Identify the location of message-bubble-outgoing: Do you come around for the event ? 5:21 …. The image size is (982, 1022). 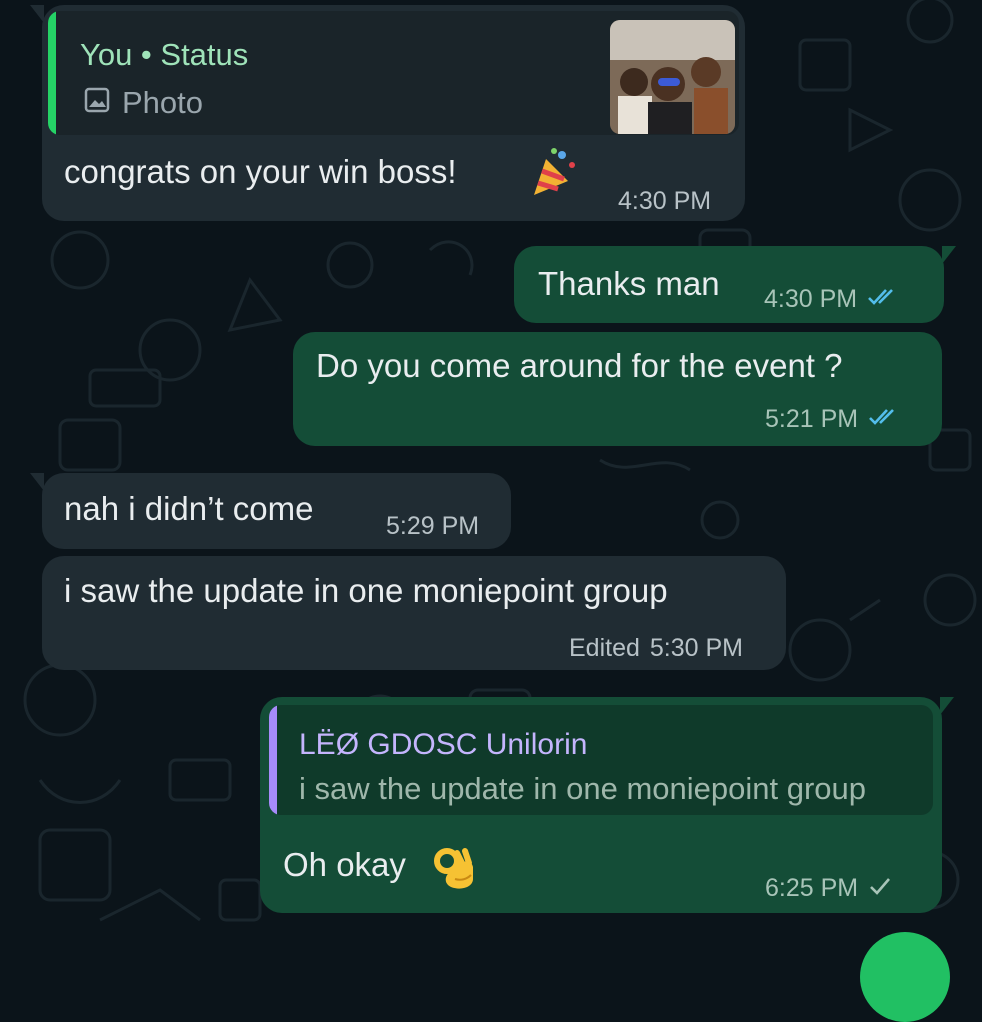
(617, 389).